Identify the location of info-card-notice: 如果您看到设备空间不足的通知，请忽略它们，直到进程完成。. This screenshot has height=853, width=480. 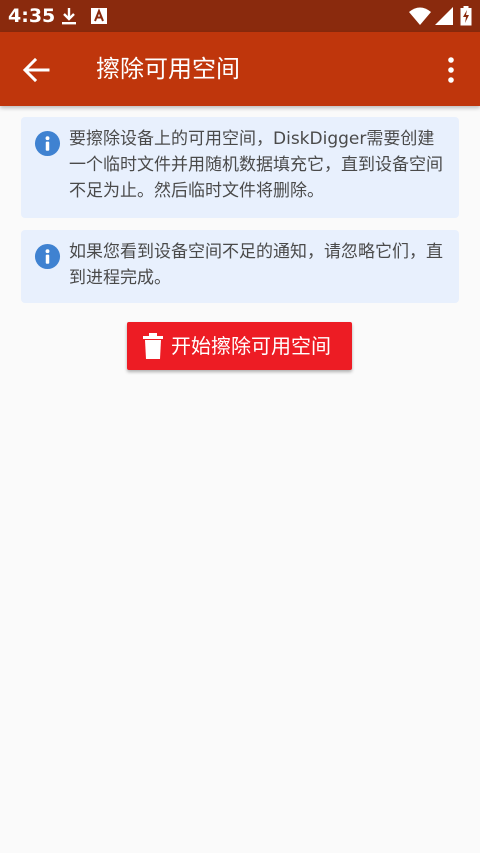
(240, 266).